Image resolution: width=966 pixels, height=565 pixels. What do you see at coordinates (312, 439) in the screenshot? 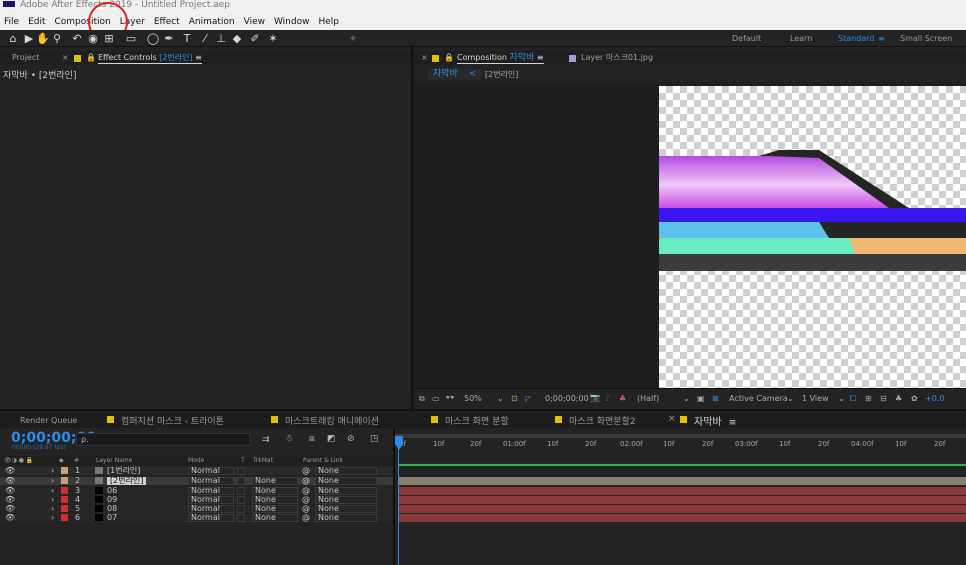
I see `frame-blending-icon: ⧈` at bounding box center [312, 439].